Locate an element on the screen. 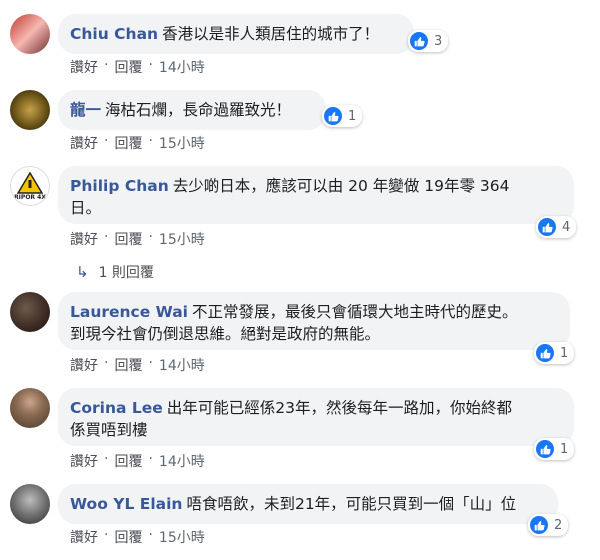 The width and height of the screenshot is (600, 560). comment-author: Philip Chan is located at coordinates (119, 186).